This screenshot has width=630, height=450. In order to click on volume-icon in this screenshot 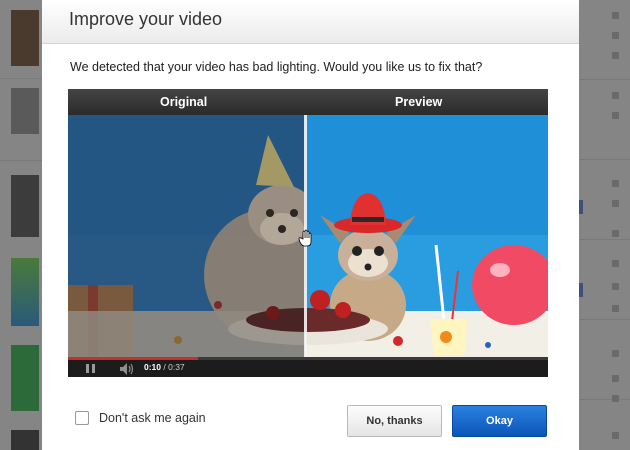, I will do `click(127, 368)`.